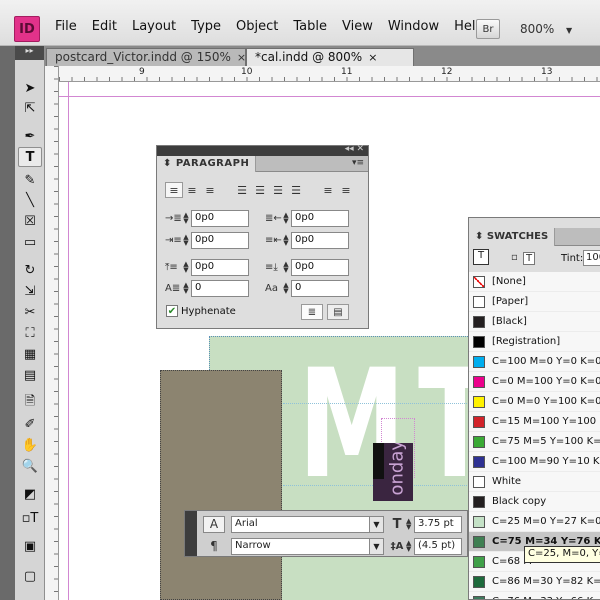  What do you see at coordinates (242, 190) in the screenshot?
I see `justify-left-icon: ☰` at bounding box center [242, 190].